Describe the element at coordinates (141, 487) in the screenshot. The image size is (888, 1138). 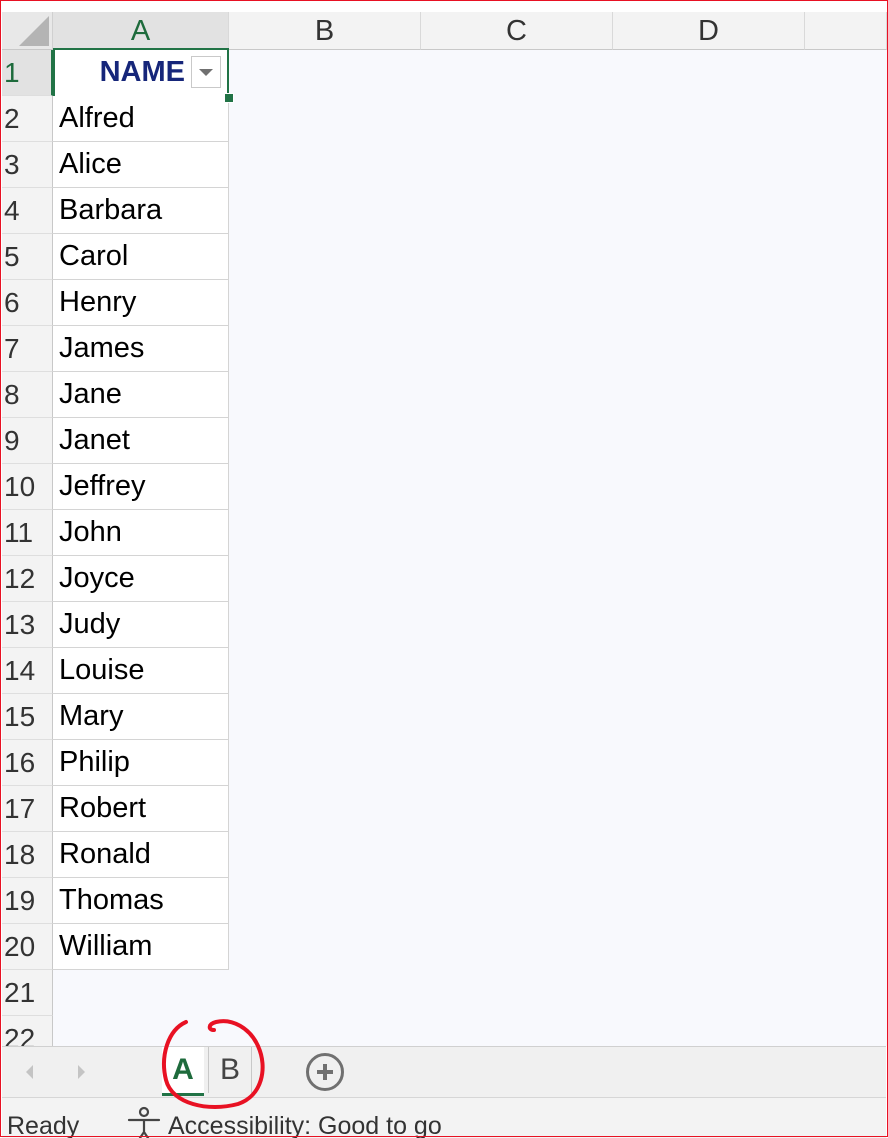
I see `cell-a10: Jeffrey` at that location.